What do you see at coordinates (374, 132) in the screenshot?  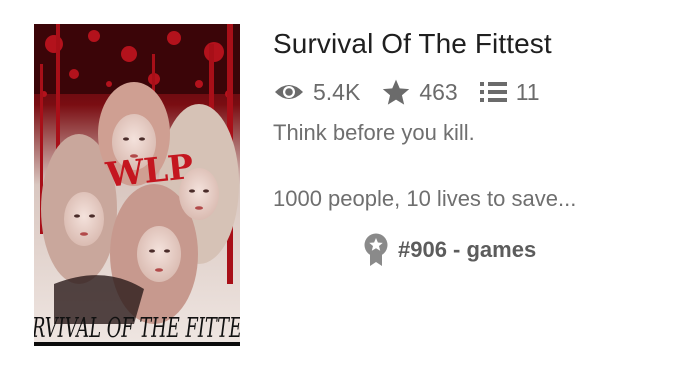 I see `story-tagline: Think before you kill.` at bounding box center [374, 132].